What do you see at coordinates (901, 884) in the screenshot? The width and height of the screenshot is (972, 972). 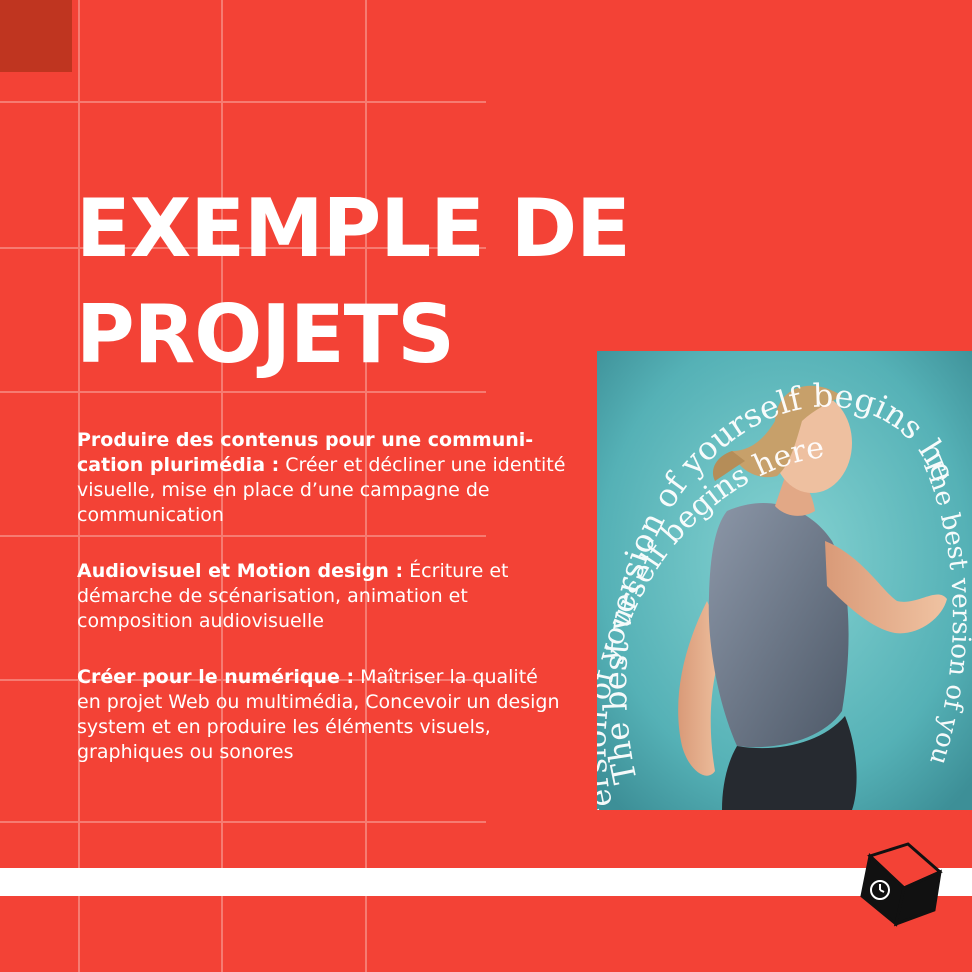 I see `cube-logo-icon` at bounding box center [901, 884].